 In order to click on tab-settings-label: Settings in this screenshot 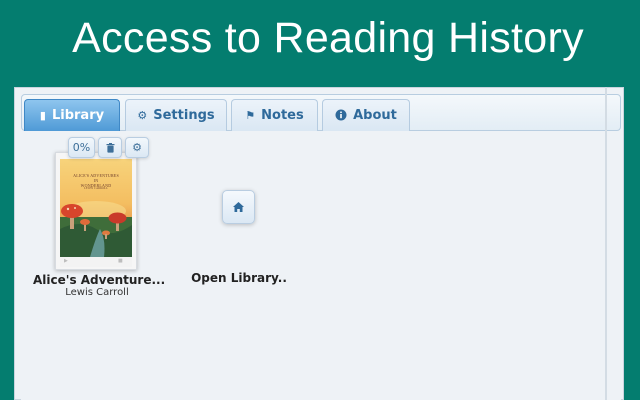, I will do `click(184, 115)`.